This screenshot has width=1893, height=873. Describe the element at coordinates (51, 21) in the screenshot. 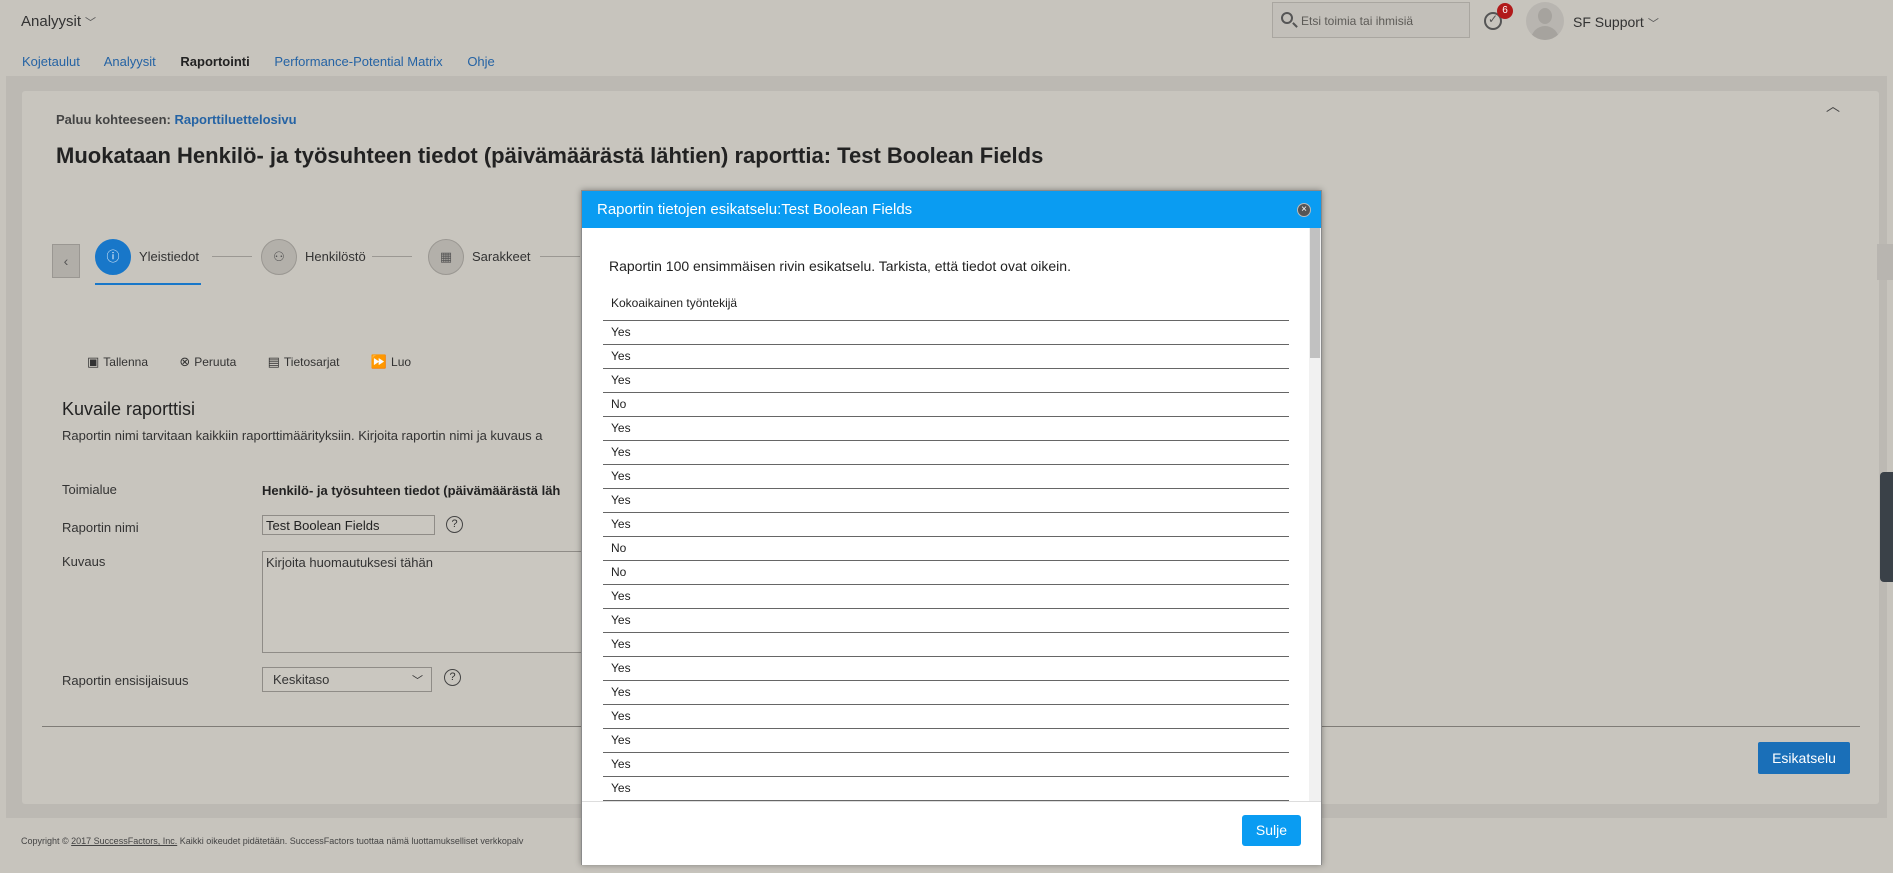

I see `app-switcher-label: Analyysit` at that location.